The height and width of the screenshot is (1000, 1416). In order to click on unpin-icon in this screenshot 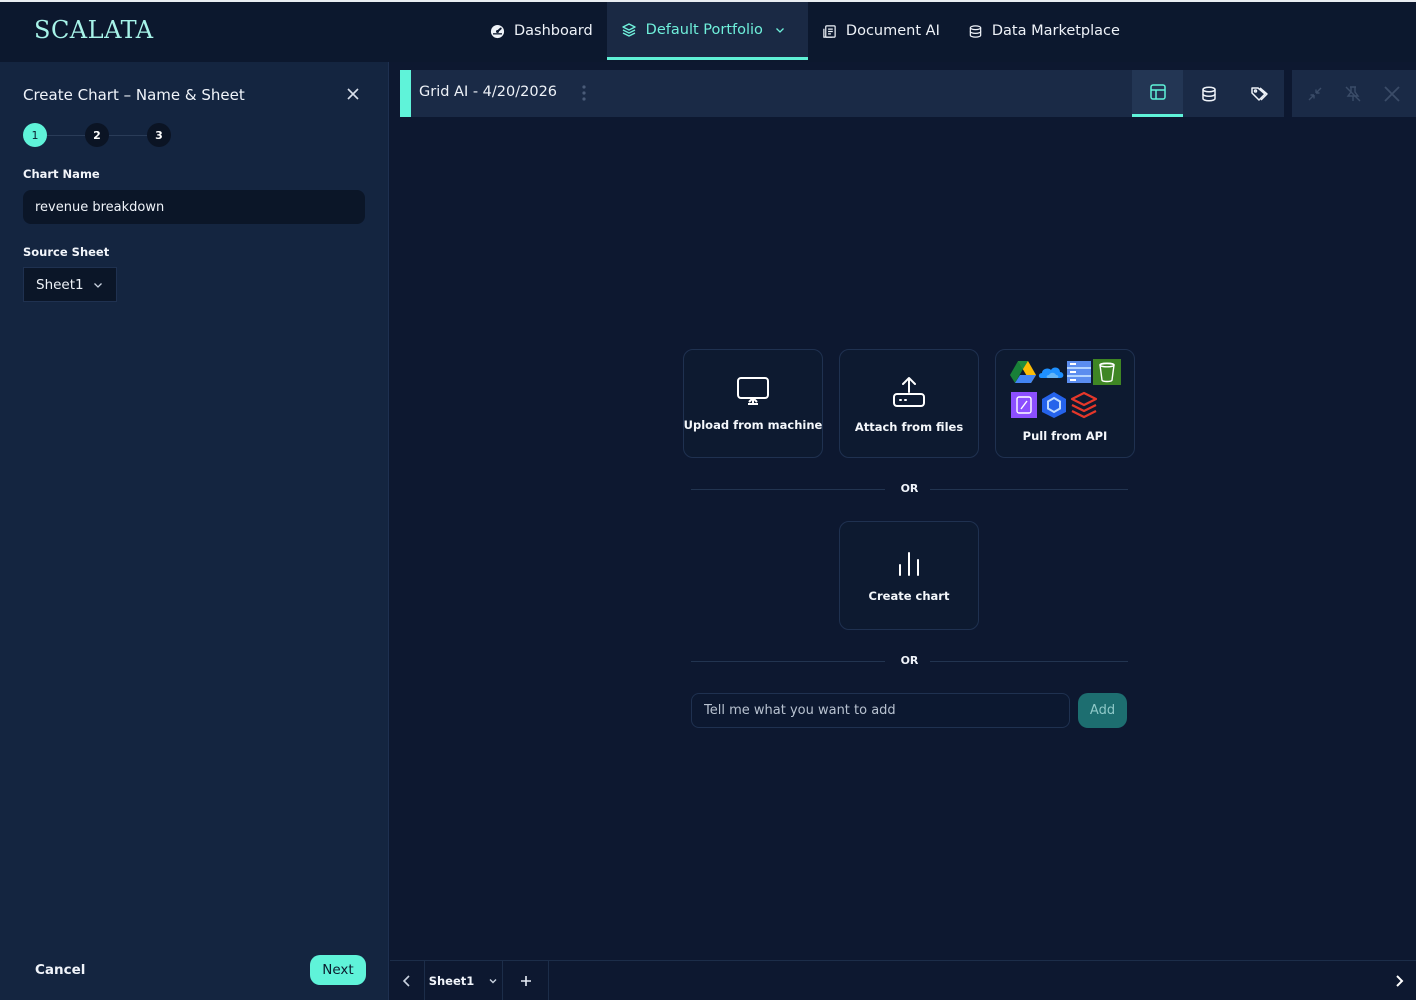, I will do `click(1353, 94)`.